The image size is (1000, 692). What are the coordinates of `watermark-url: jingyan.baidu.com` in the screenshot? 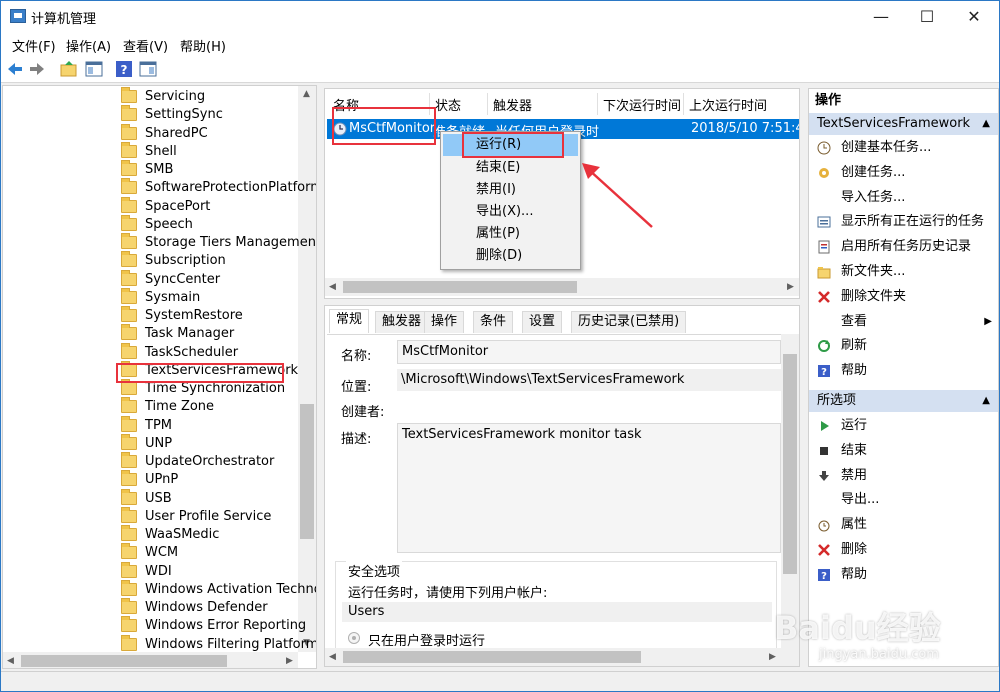 It's located at (879, 654).